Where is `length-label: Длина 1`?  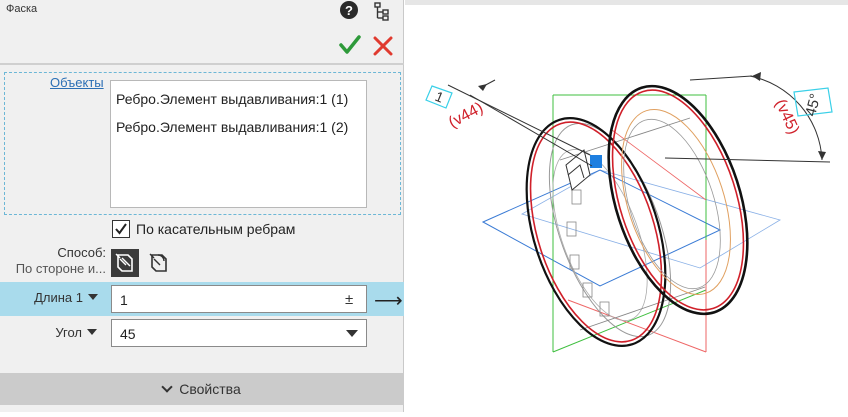
length-label: Длина 1 is located at coordinates (58, 297).